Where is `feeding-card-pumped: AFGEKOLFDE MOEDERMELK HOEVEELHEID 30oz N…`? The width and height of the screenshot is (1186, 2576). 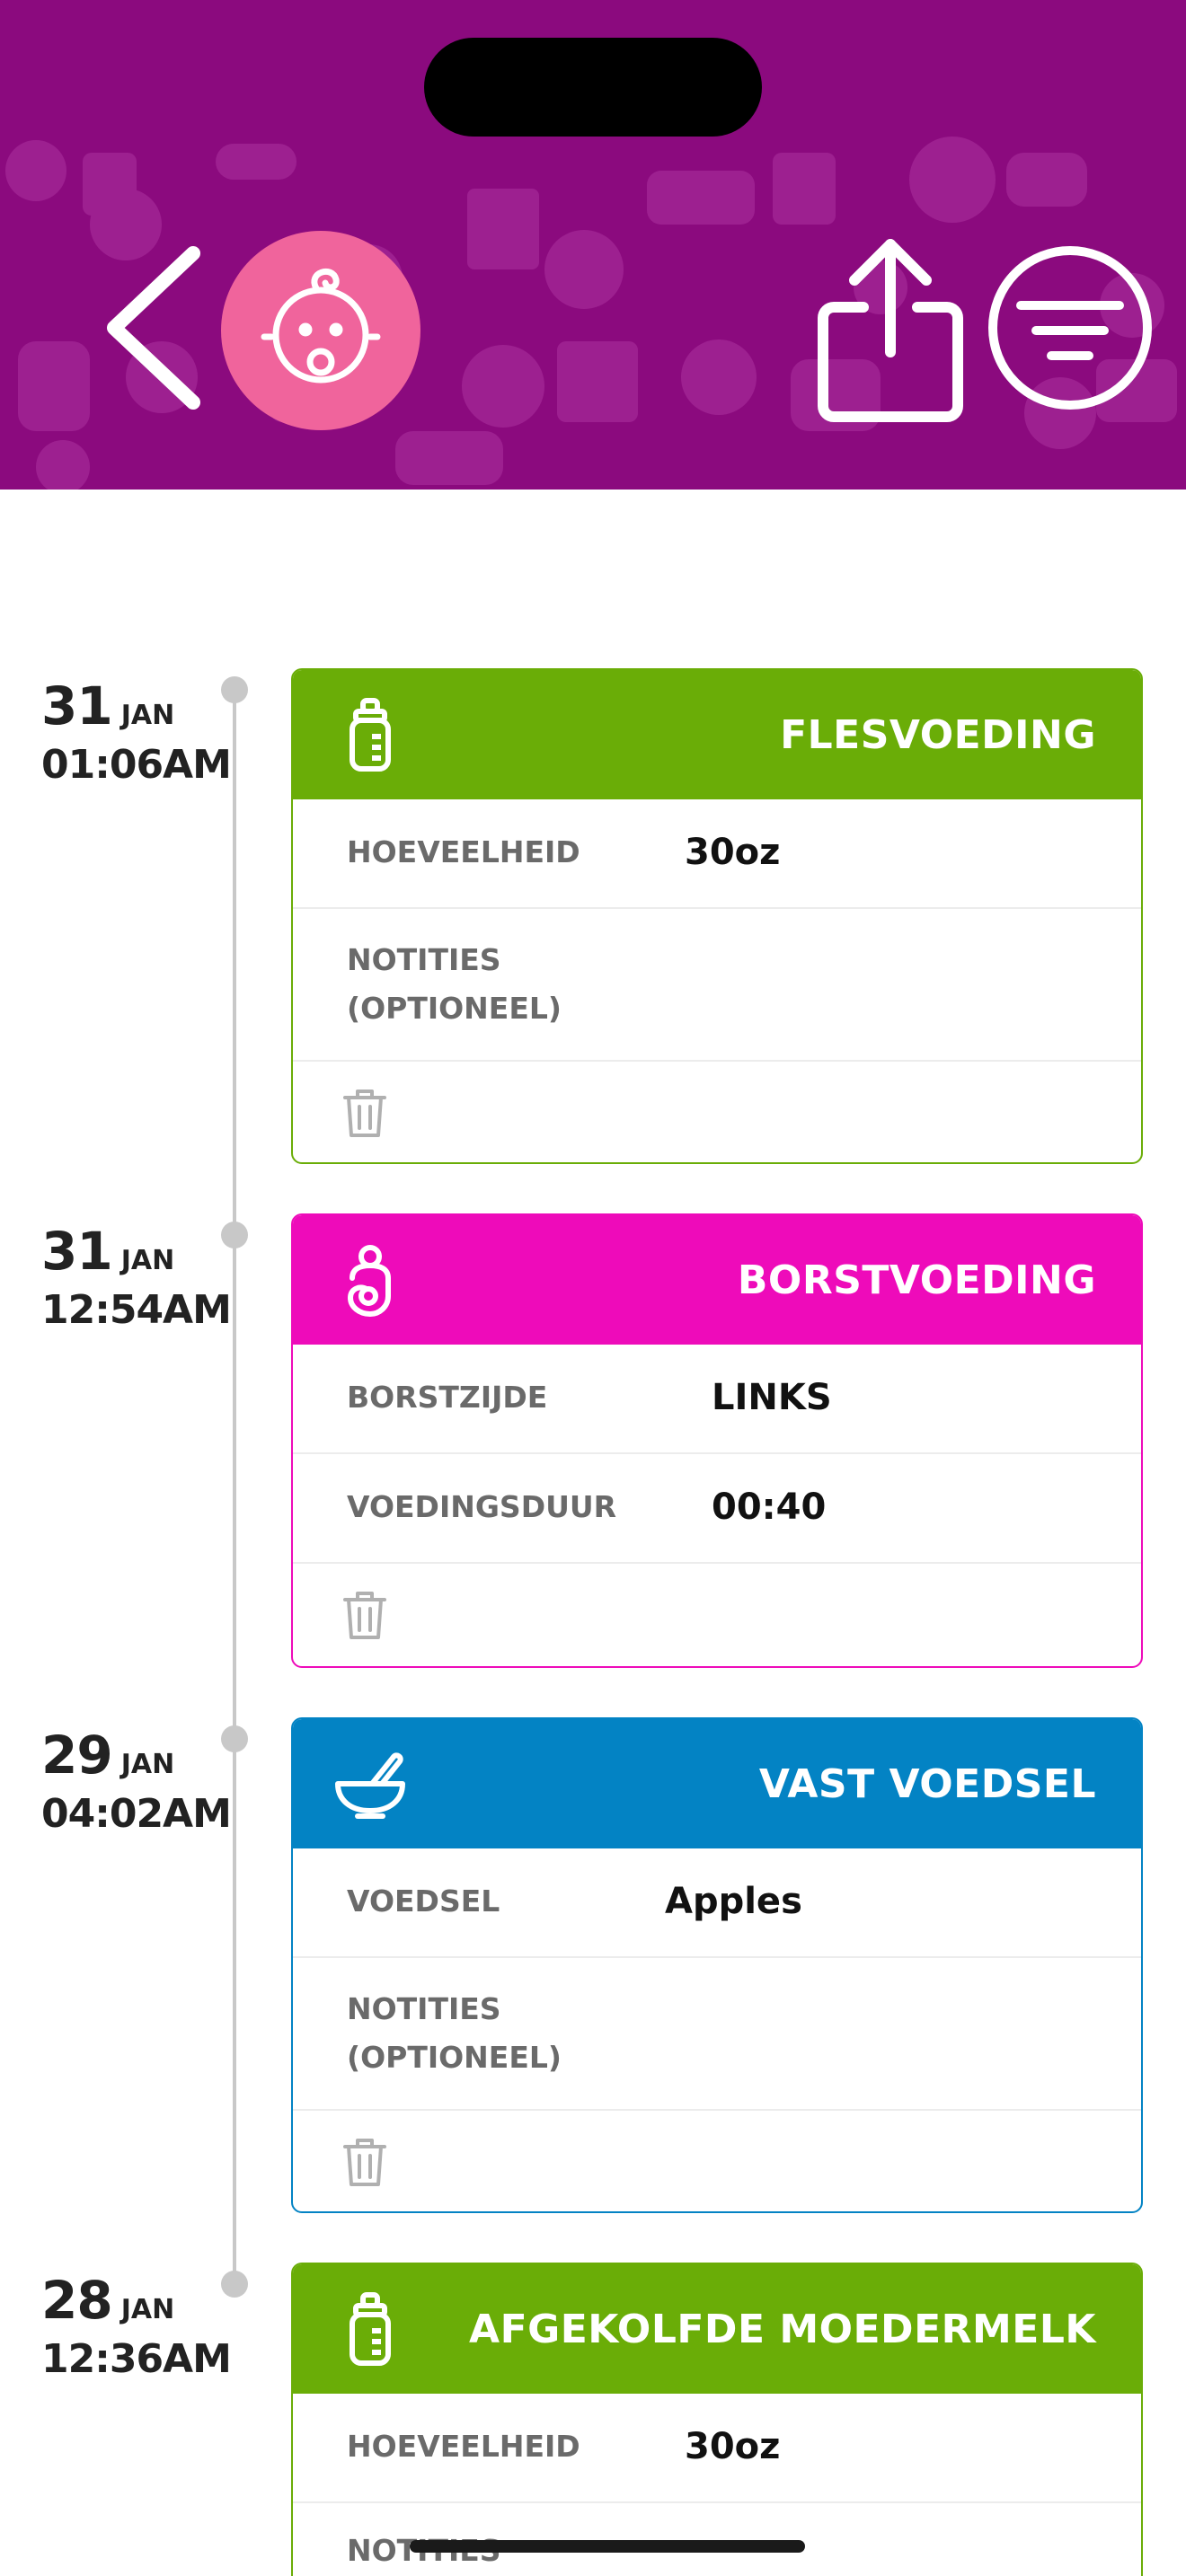 feeding-card-pumped: AFGEKOLFDE MOEDERMELK HOEVEELHEID 30oz N… is located at coordinates (717, 2419).